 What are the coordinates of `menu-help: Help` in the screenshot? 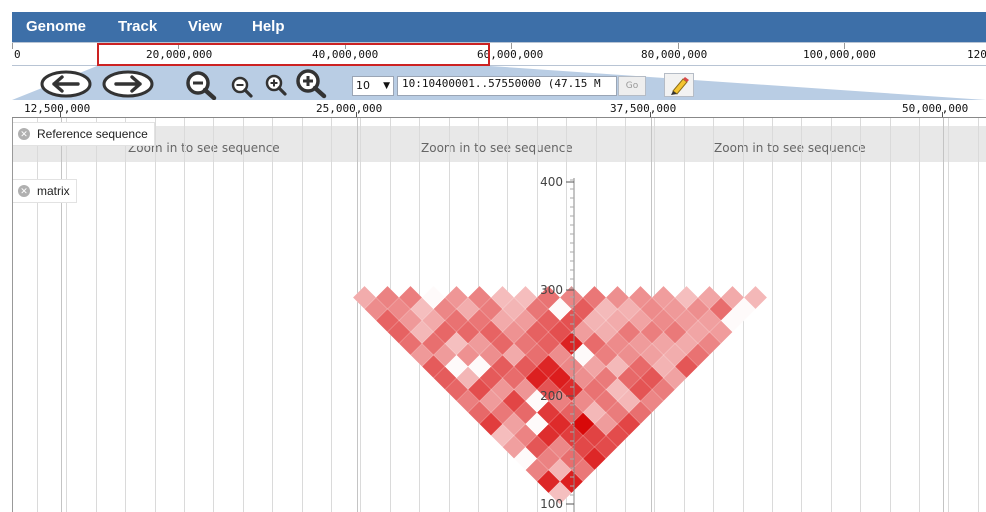 It's located at (268, 26).